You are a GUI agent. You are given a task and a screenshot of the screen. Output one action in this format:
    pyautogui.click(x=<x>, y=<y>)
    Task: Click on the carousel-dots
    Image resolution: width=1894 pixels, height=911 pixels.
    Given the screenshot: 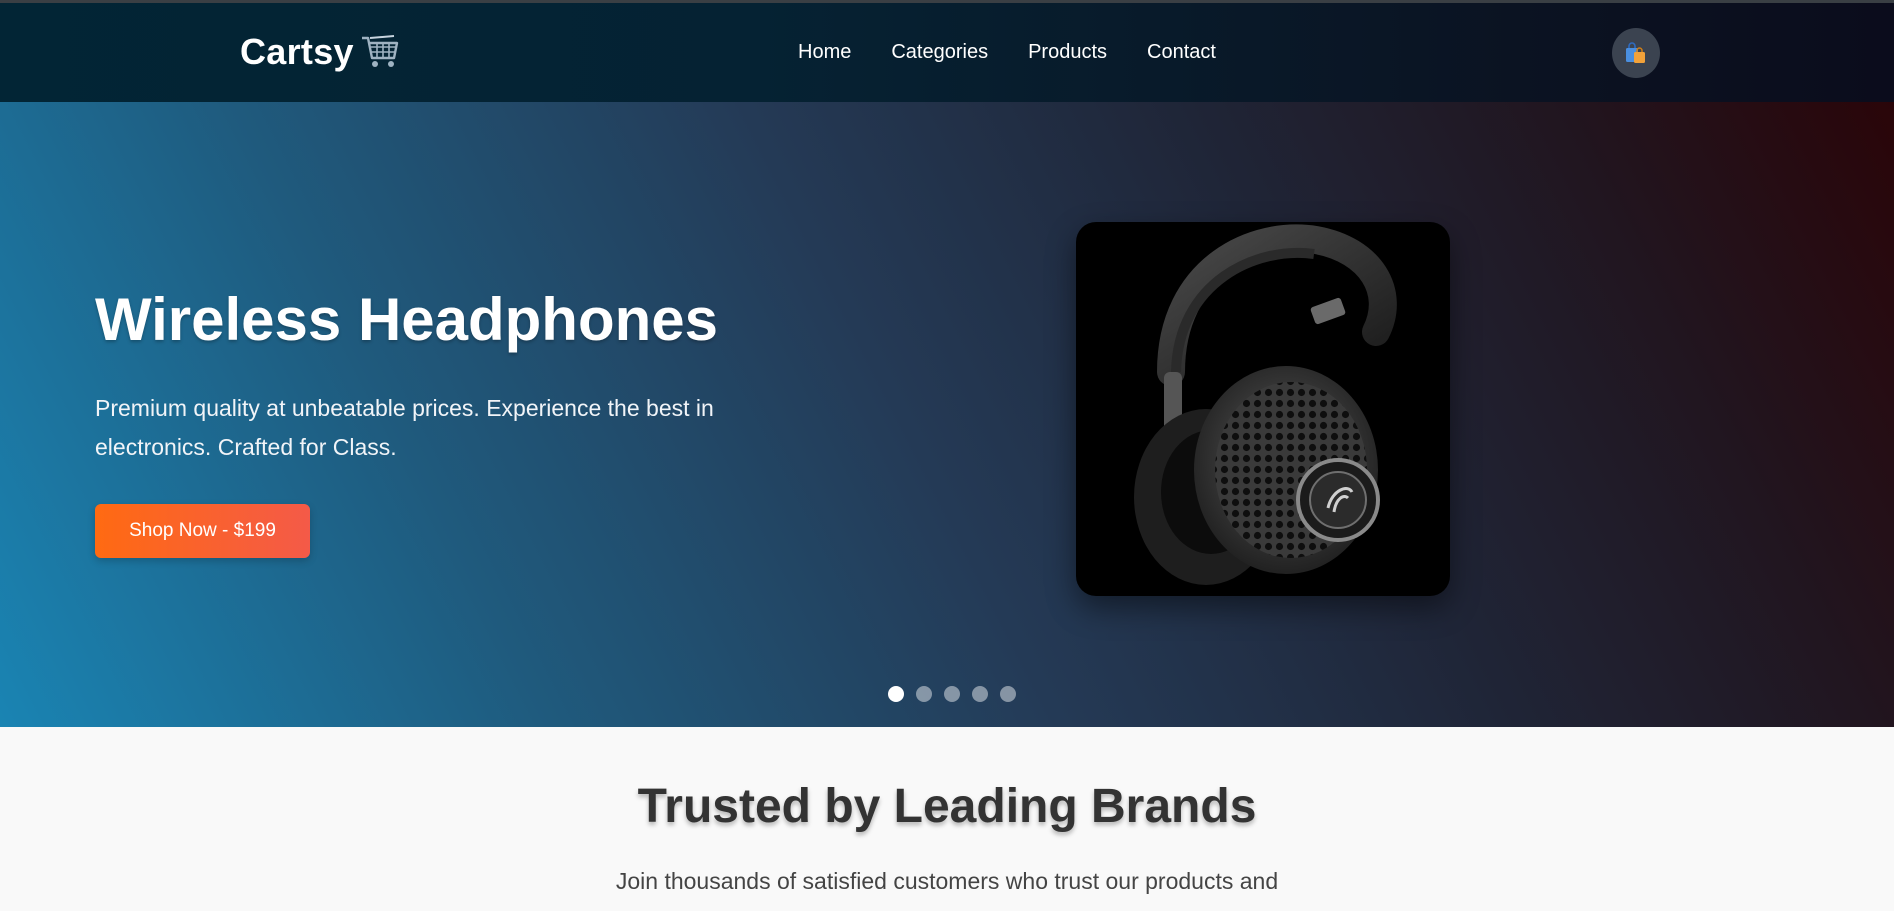 What is the action you would take?
    pyautogui.click(x=952, y=694)
    